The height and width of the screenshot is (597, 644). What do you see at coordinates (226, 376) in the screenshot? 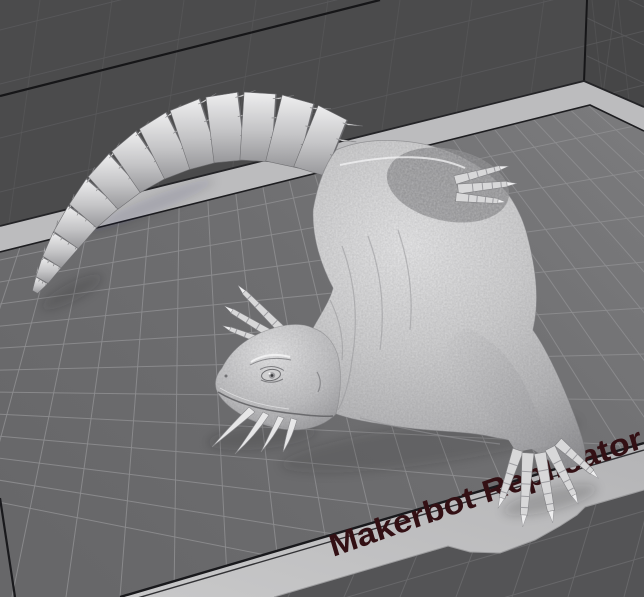
I see `nostril` at bounding box center [226, 376].